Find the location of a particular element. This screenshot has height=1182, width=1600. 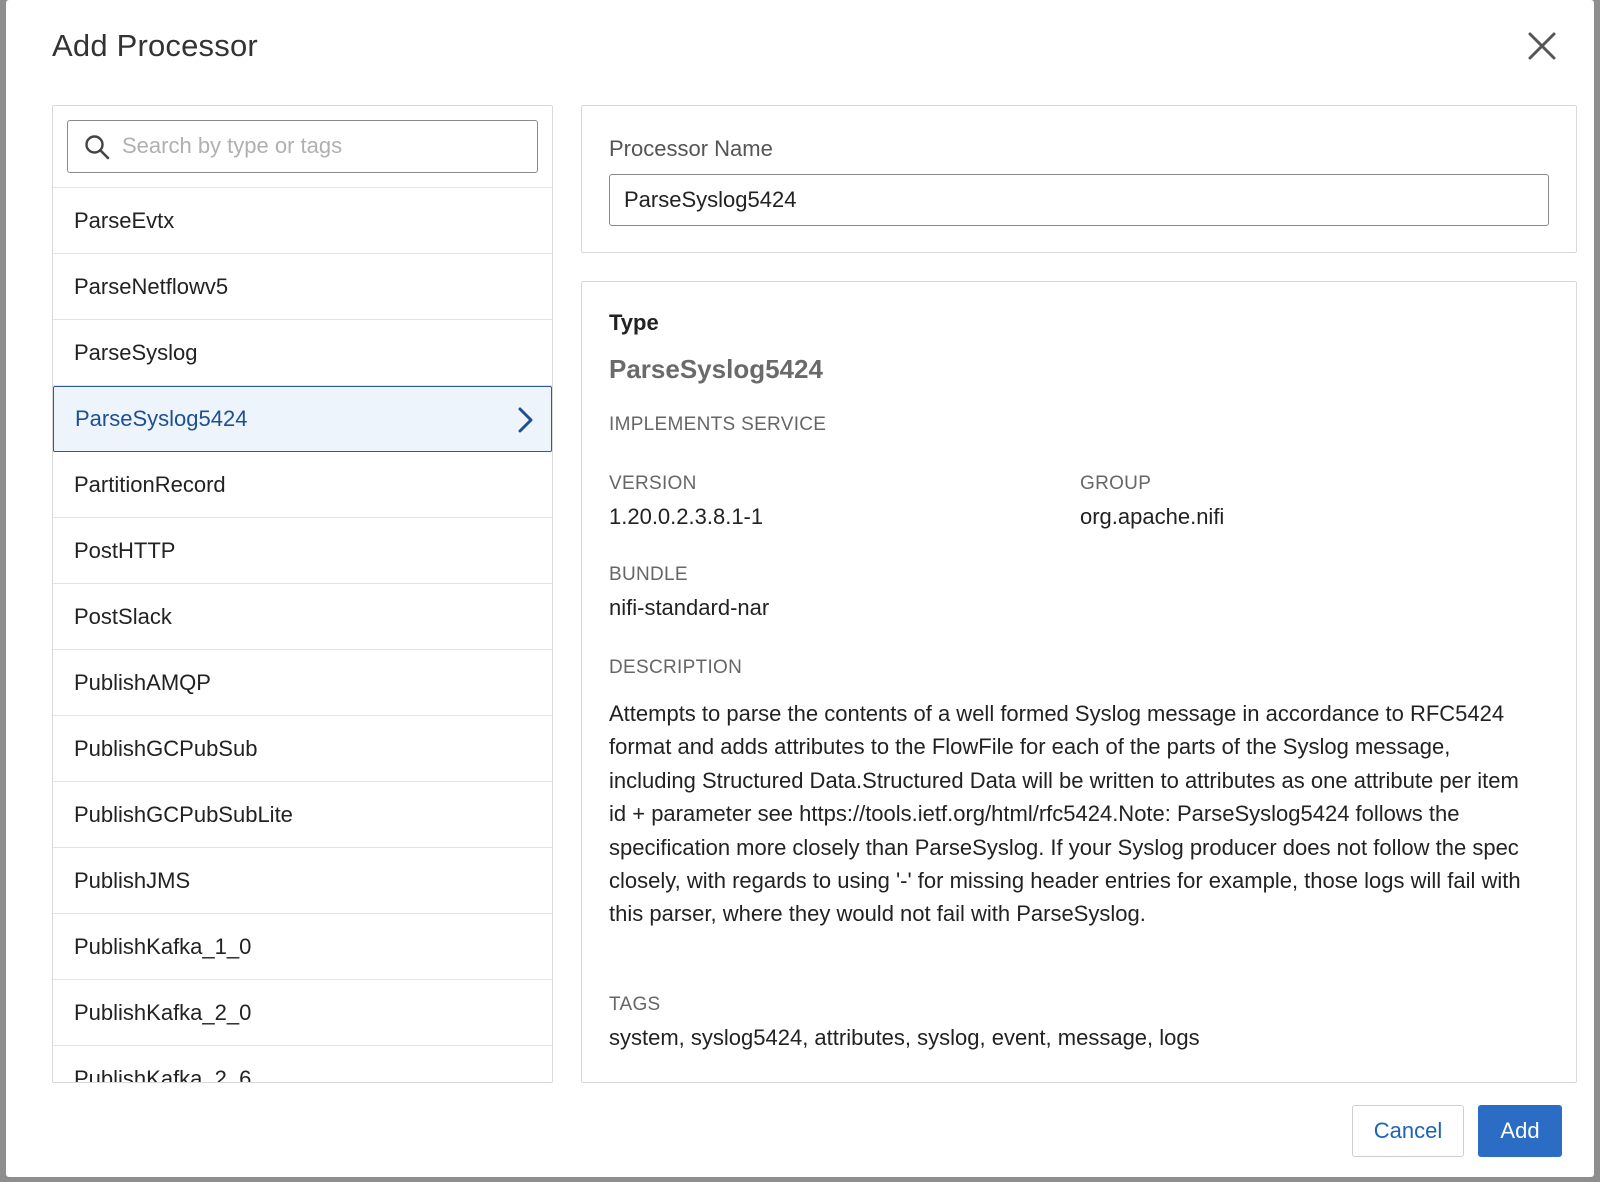

search-icon is located at coordinates (97, 147).